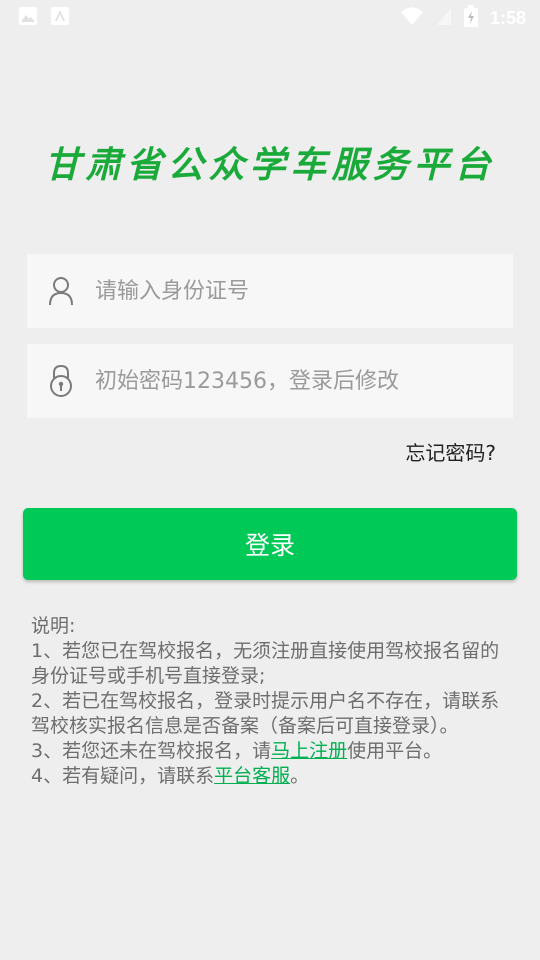  Describe the element at coordinates (470, 18) in the screenshot. I see `battery-icon` at that location.